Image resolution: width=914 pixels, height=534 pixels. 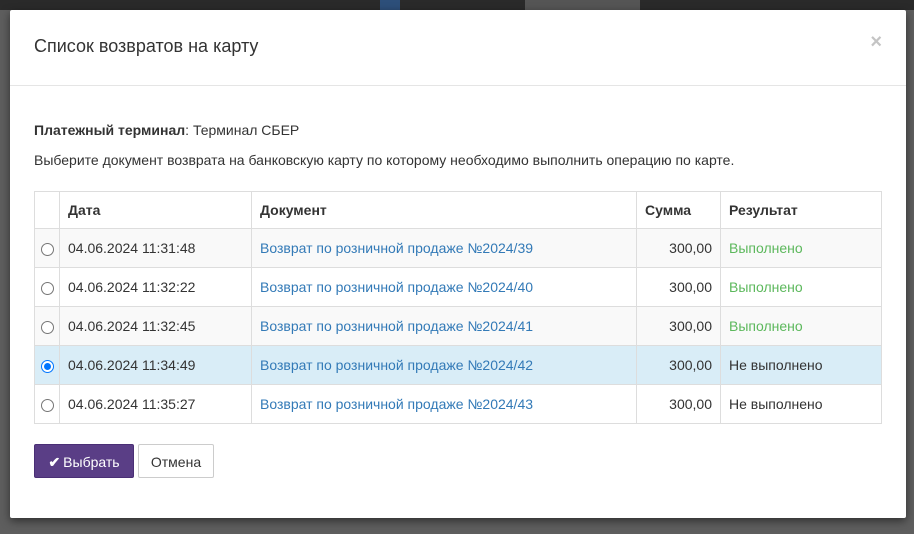 I want to click on terminal-info: Платежный терминал: Терминал СБЕР, so click(x=166, y=130).